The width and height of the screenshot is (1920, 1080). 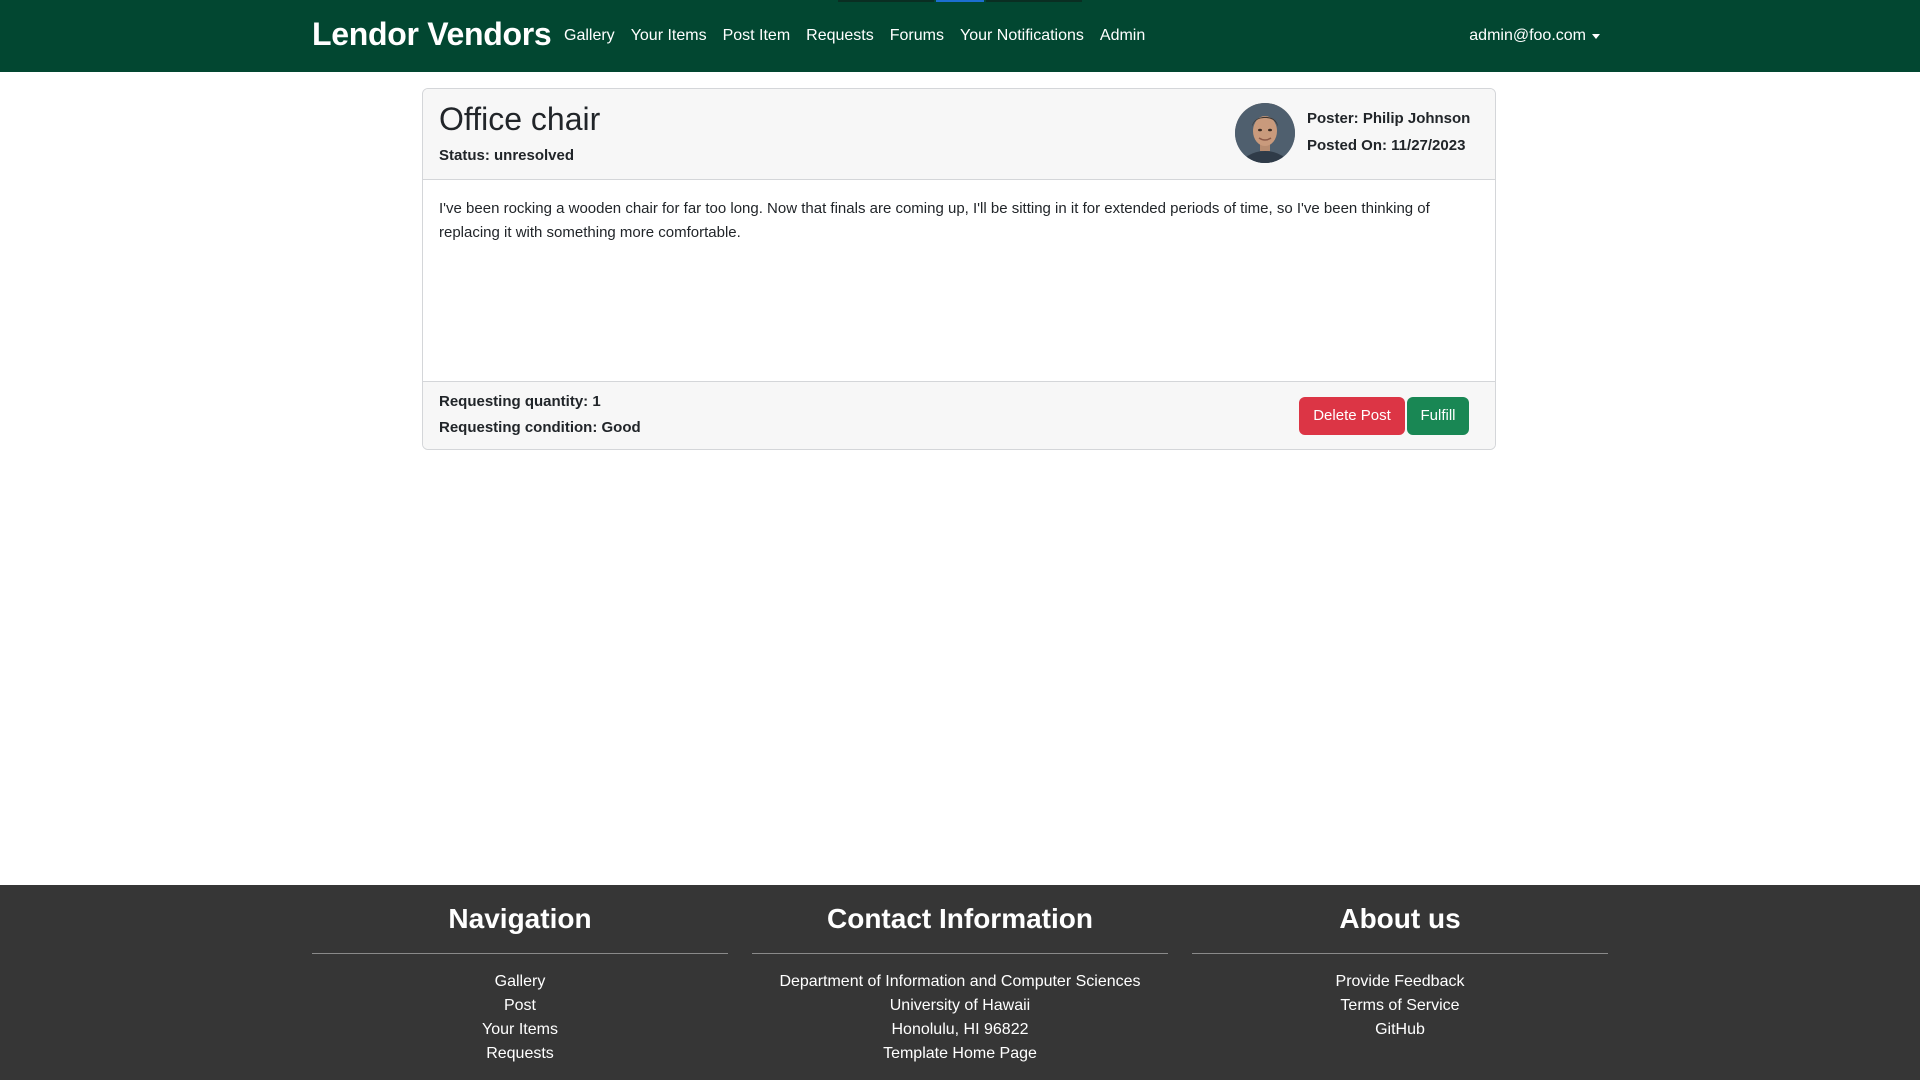 I want to click on user-dropdown: admin@foo.com, so click(x=1534, y=36).